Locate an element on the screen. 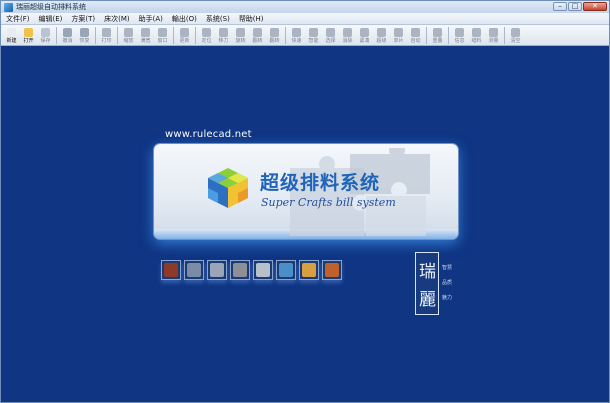 This screenshot has height=403, width=610. rotate-icon is located at coordinates (240, 32).